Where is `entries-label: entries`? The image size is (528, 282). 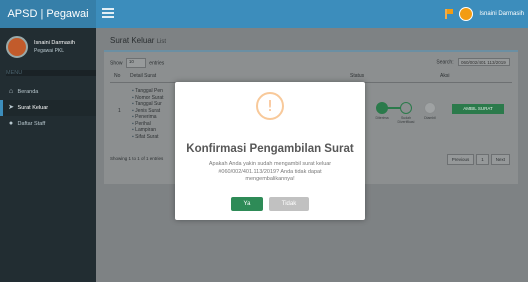
entries-label: entries is located at coordinates (157, 63).